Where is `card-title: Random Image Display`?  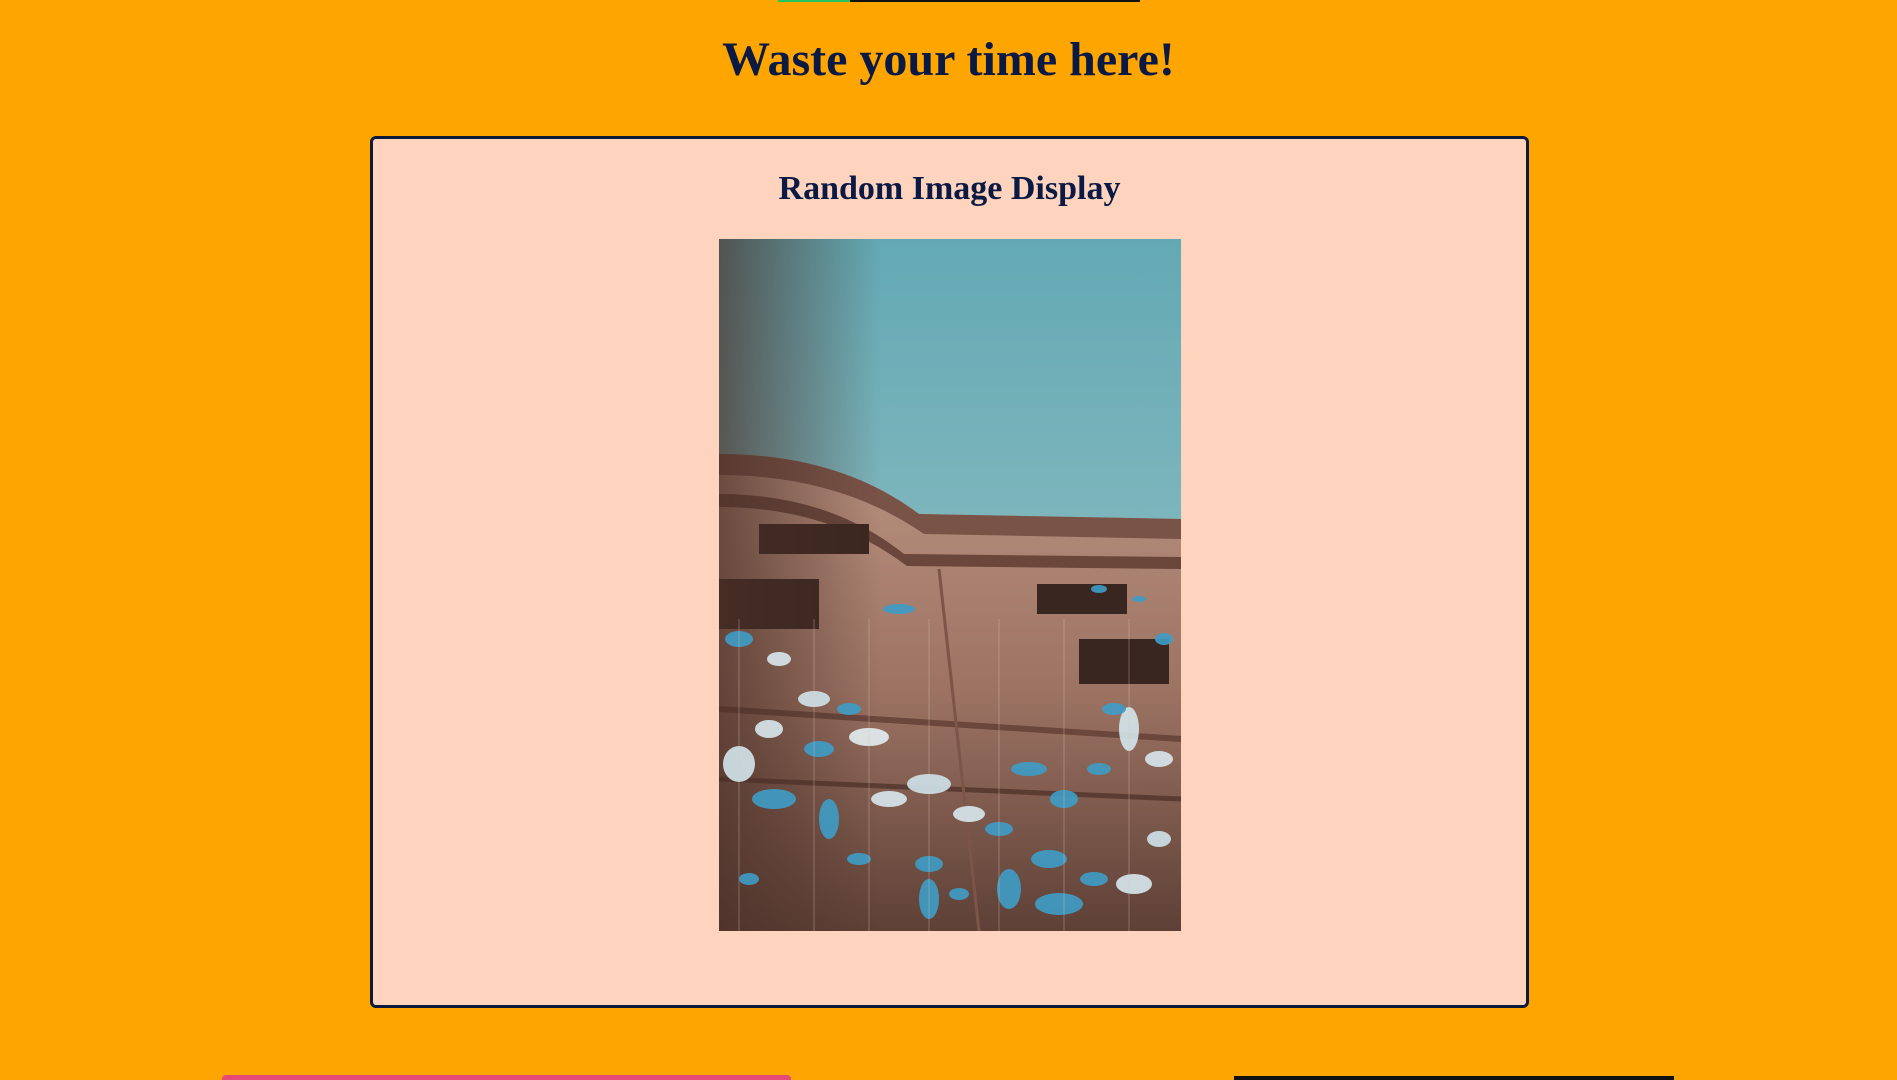 card-title: Random Image Display is located at coordinates (949, 188).